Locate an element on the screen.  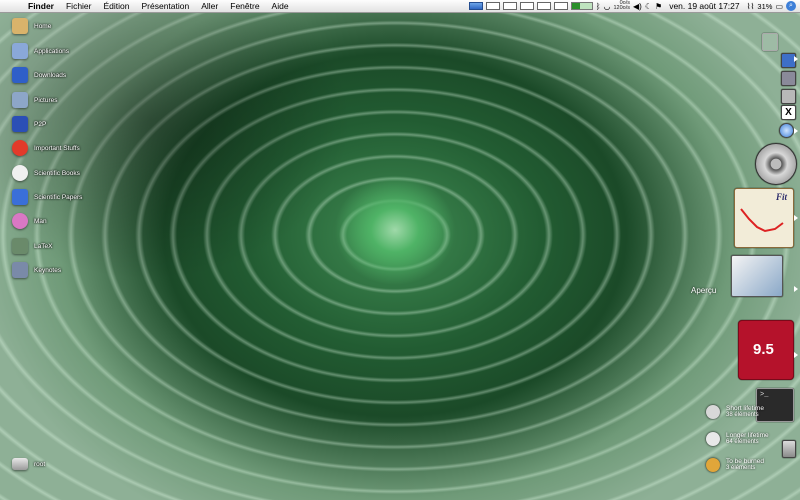
stack-title: Short lifetime is located at coordinates (745, 408).